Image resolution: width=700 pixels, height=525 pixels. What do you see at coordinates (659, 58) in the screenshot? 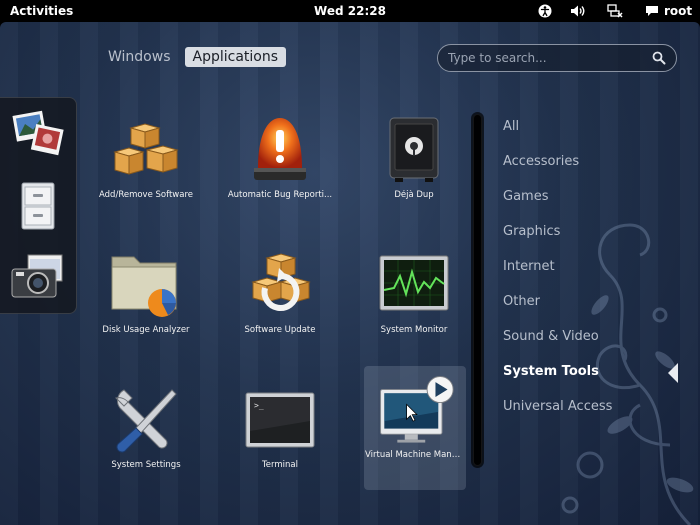
I see `search-icon` at bounding box center [659, 58].